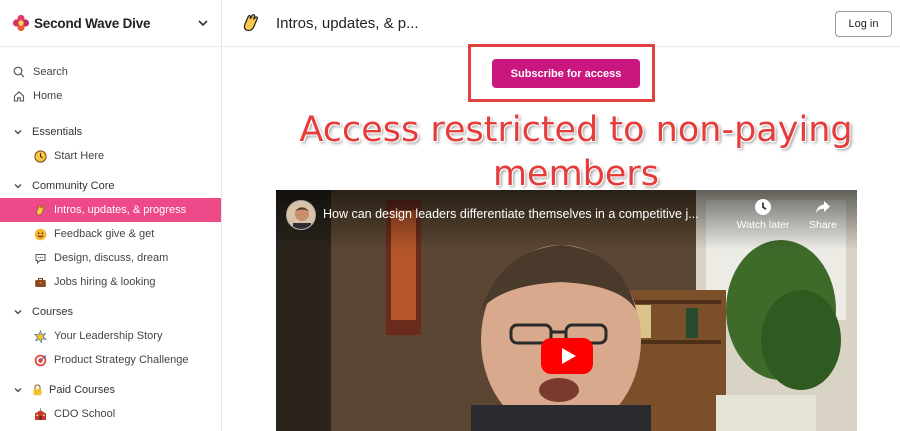  What do you see at coordinates (823, 207) in the screenshot?
I see `share-icon` at bounding box center [823, 207].